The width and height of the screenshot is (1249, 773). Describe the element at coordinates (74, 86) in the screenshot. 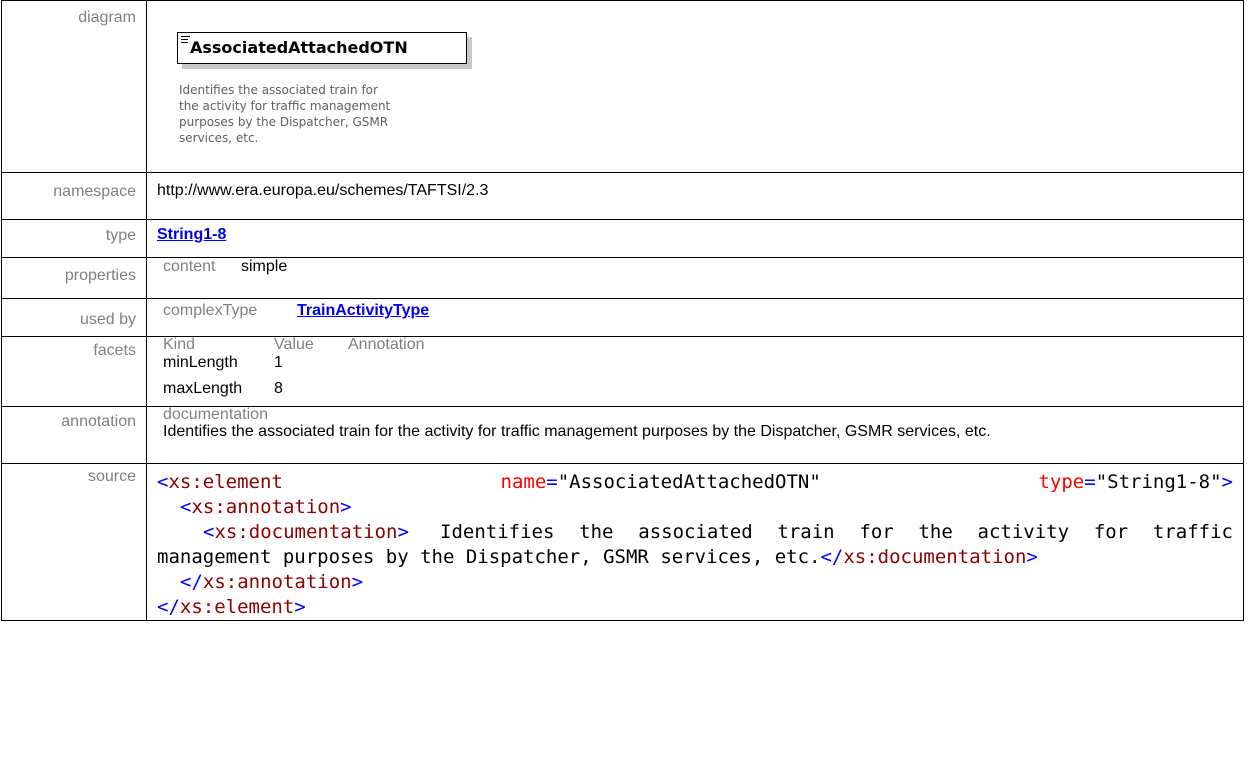

I see `diagram-label: diagram` at that location.